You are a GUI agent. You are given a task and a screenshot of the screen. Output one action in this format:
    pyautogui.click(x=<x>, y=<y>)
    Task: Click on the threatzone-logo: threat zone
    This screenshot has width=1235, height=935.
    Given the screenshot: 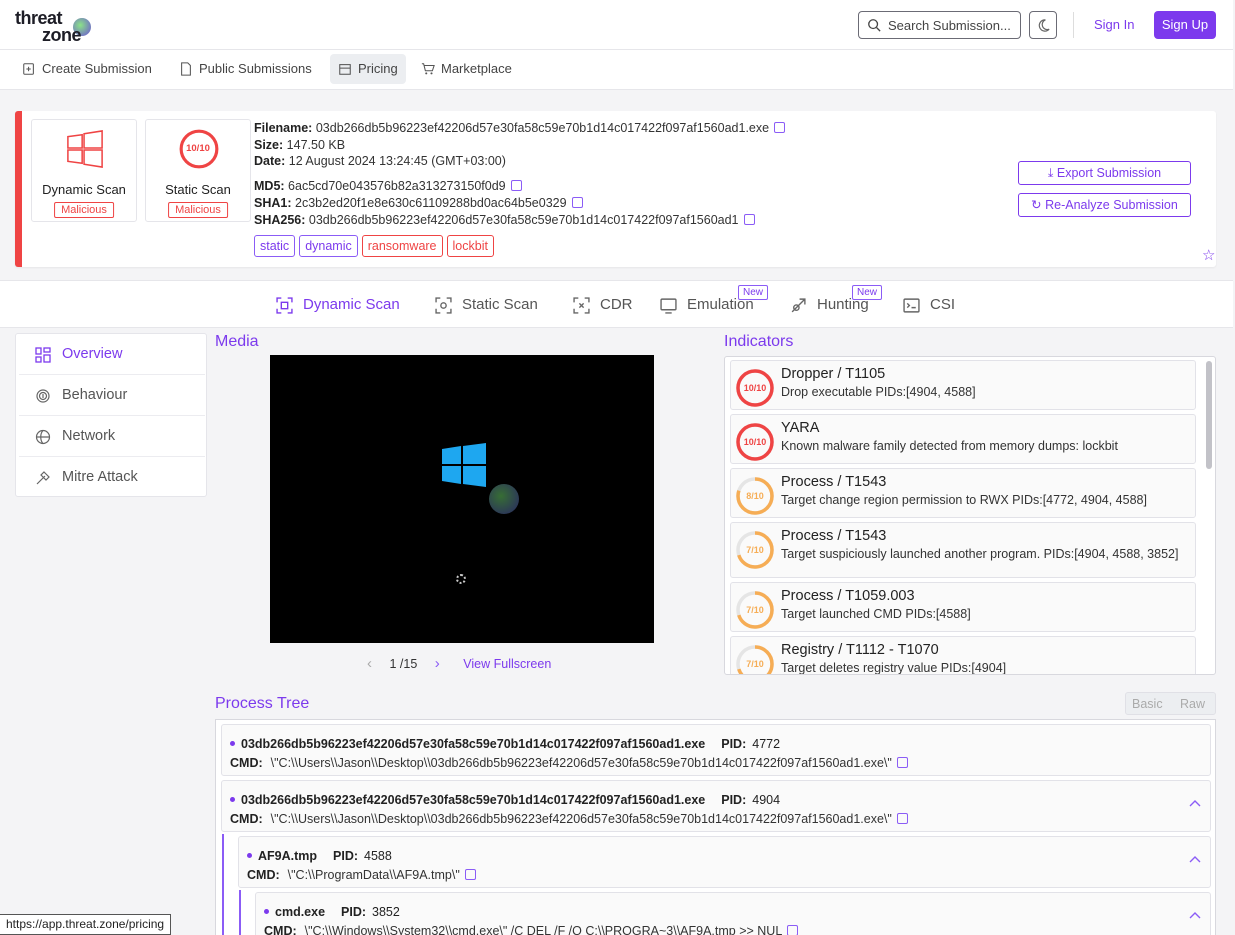 What is the action you would take?
    pyautogui.click(x=60, y=26)
    